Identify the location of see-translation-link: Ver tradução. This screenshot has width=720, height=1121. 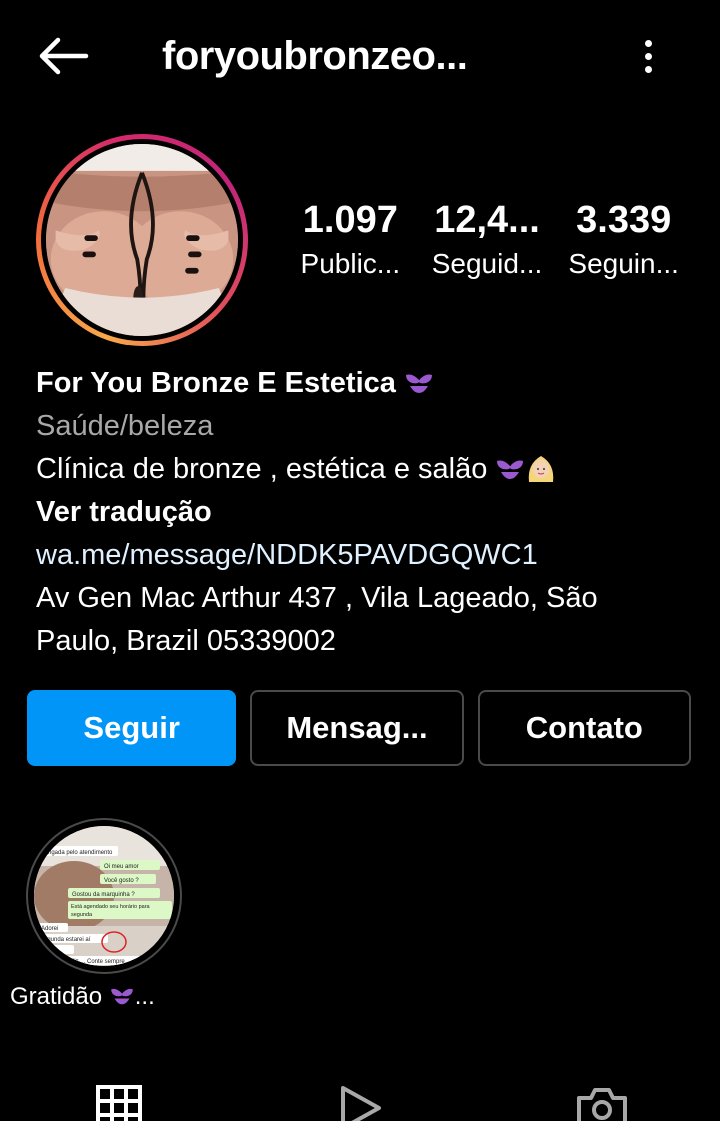
(361, 512).